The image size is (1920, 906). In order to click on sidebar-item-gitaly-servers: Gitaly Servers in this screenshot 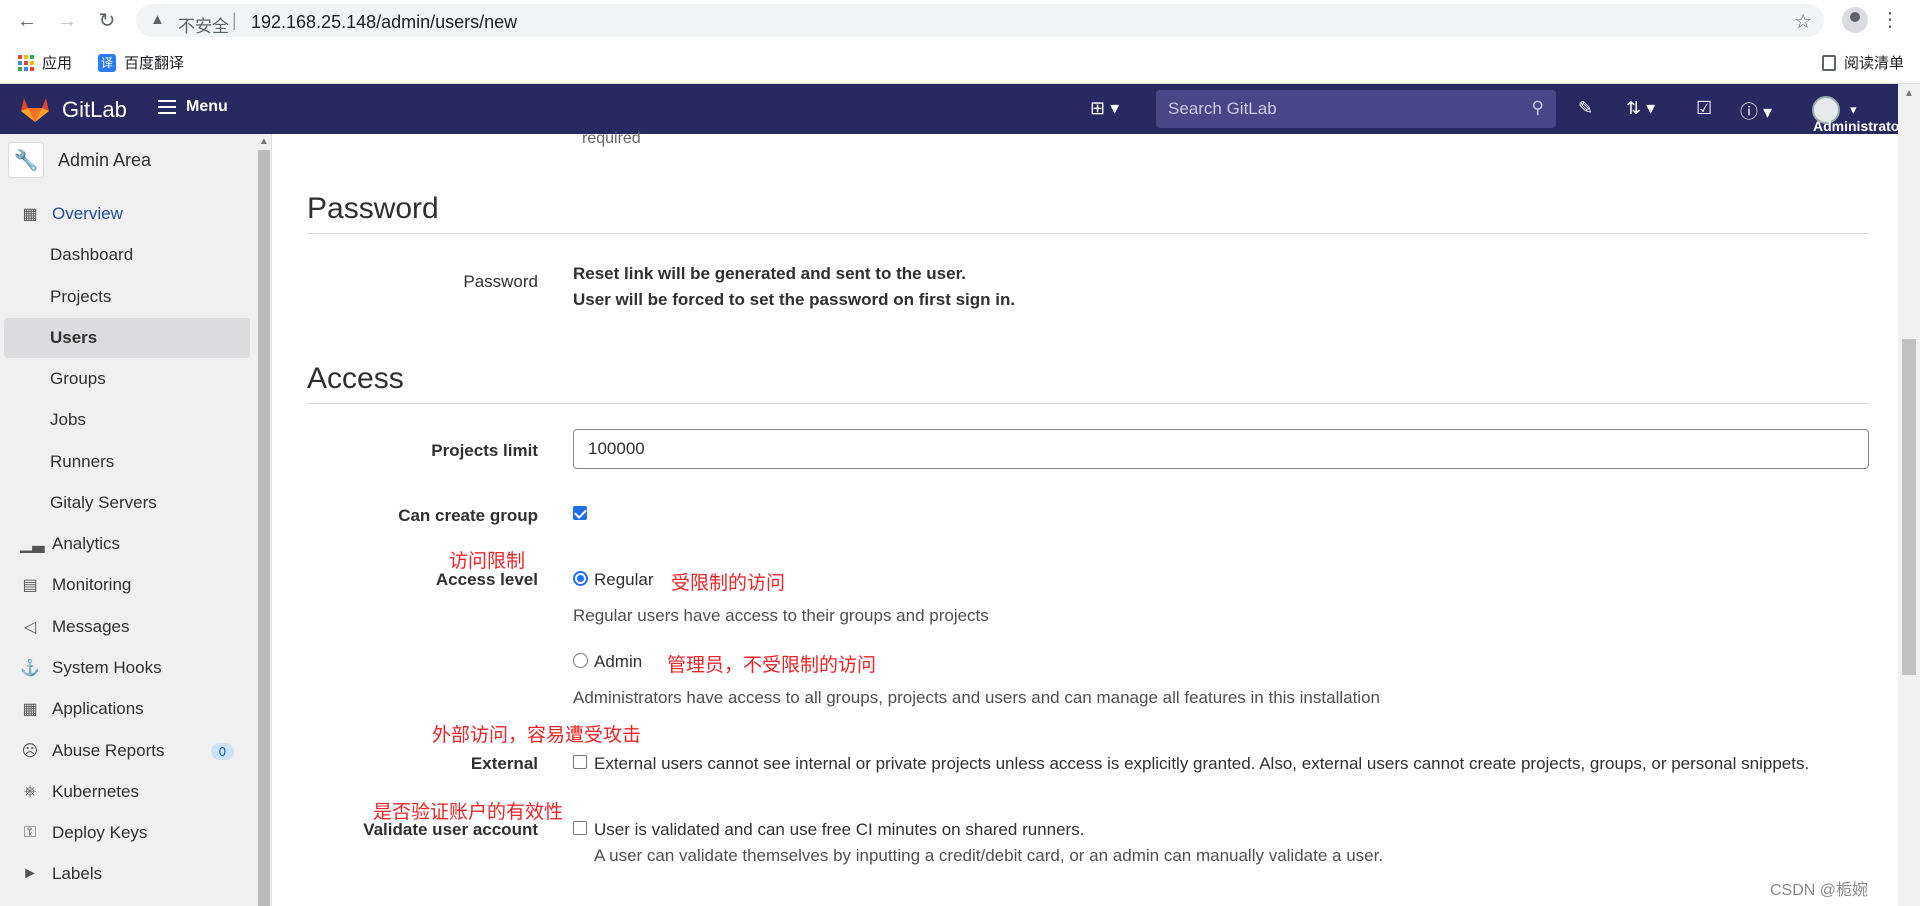, I will do `click(127, 503)`.